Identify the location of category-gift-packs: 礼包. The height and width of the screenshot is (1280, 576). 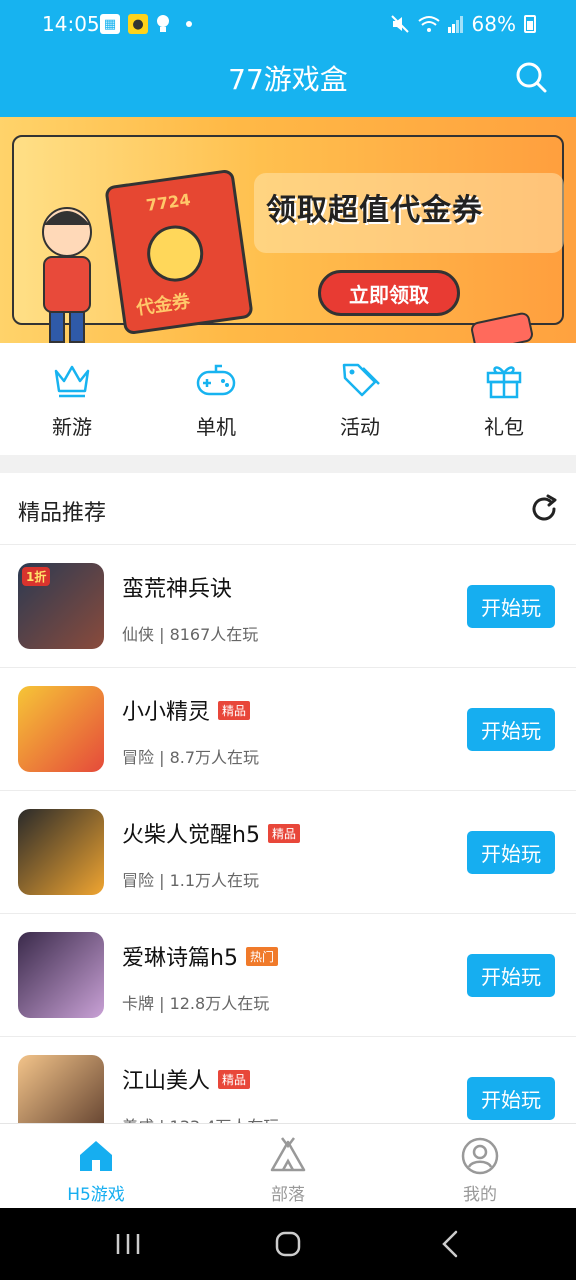
(504, 399).